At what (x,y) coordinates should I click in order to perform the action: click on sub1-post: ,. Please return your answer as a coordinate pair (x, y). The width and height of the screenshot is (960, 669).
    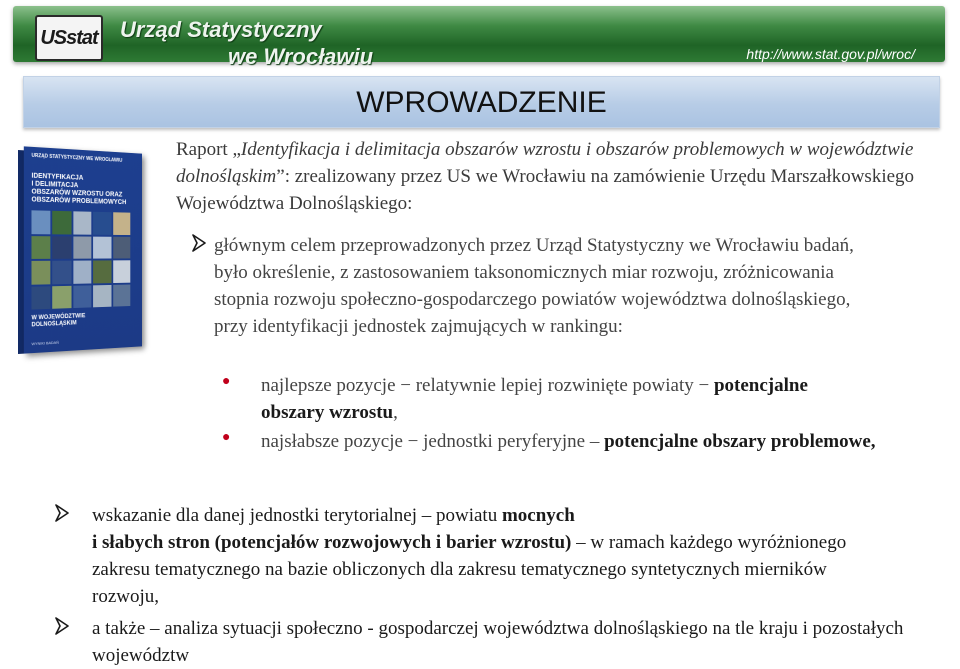
    Looking at the image, I should click on (395, 412).